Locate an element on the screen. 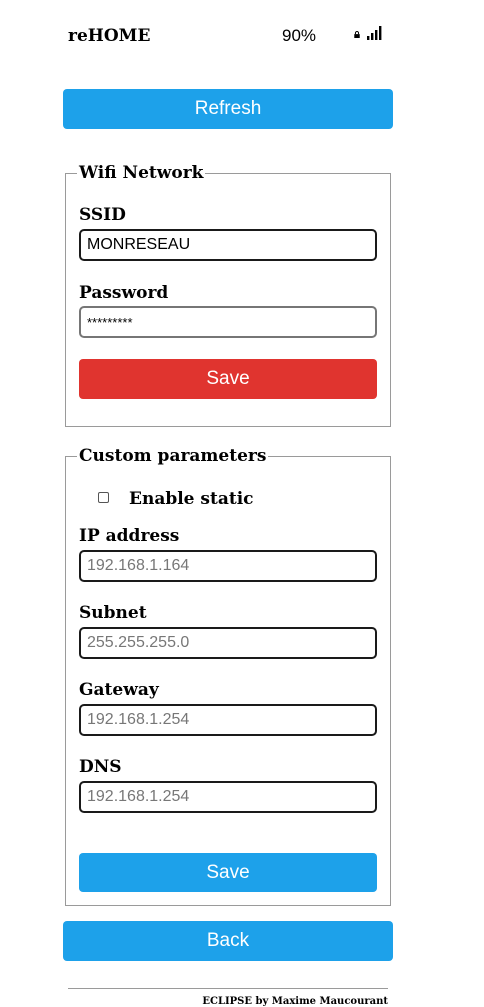 The width and height of the screenshot is (484, 1007). enable-static-checkbox is located at coordinates (103, 497).